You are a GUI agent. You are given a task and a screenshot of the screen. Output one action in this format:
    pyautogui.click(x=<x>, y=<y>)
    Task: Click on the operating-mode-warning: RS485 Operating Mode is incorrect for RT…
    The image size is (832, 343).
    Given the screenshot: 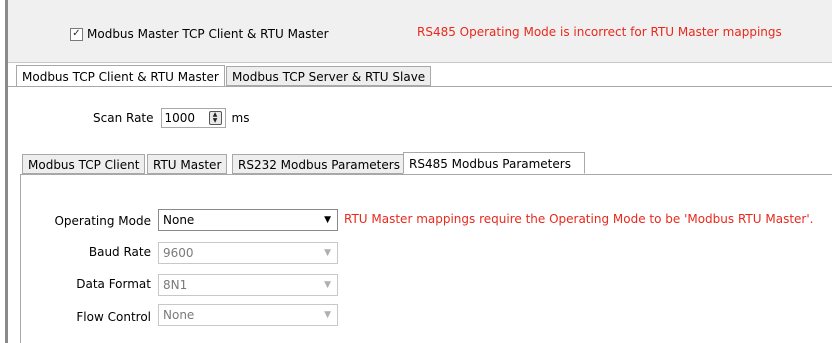 What is the action you would take?
    pyautogui.click(x=599, y=32)
    